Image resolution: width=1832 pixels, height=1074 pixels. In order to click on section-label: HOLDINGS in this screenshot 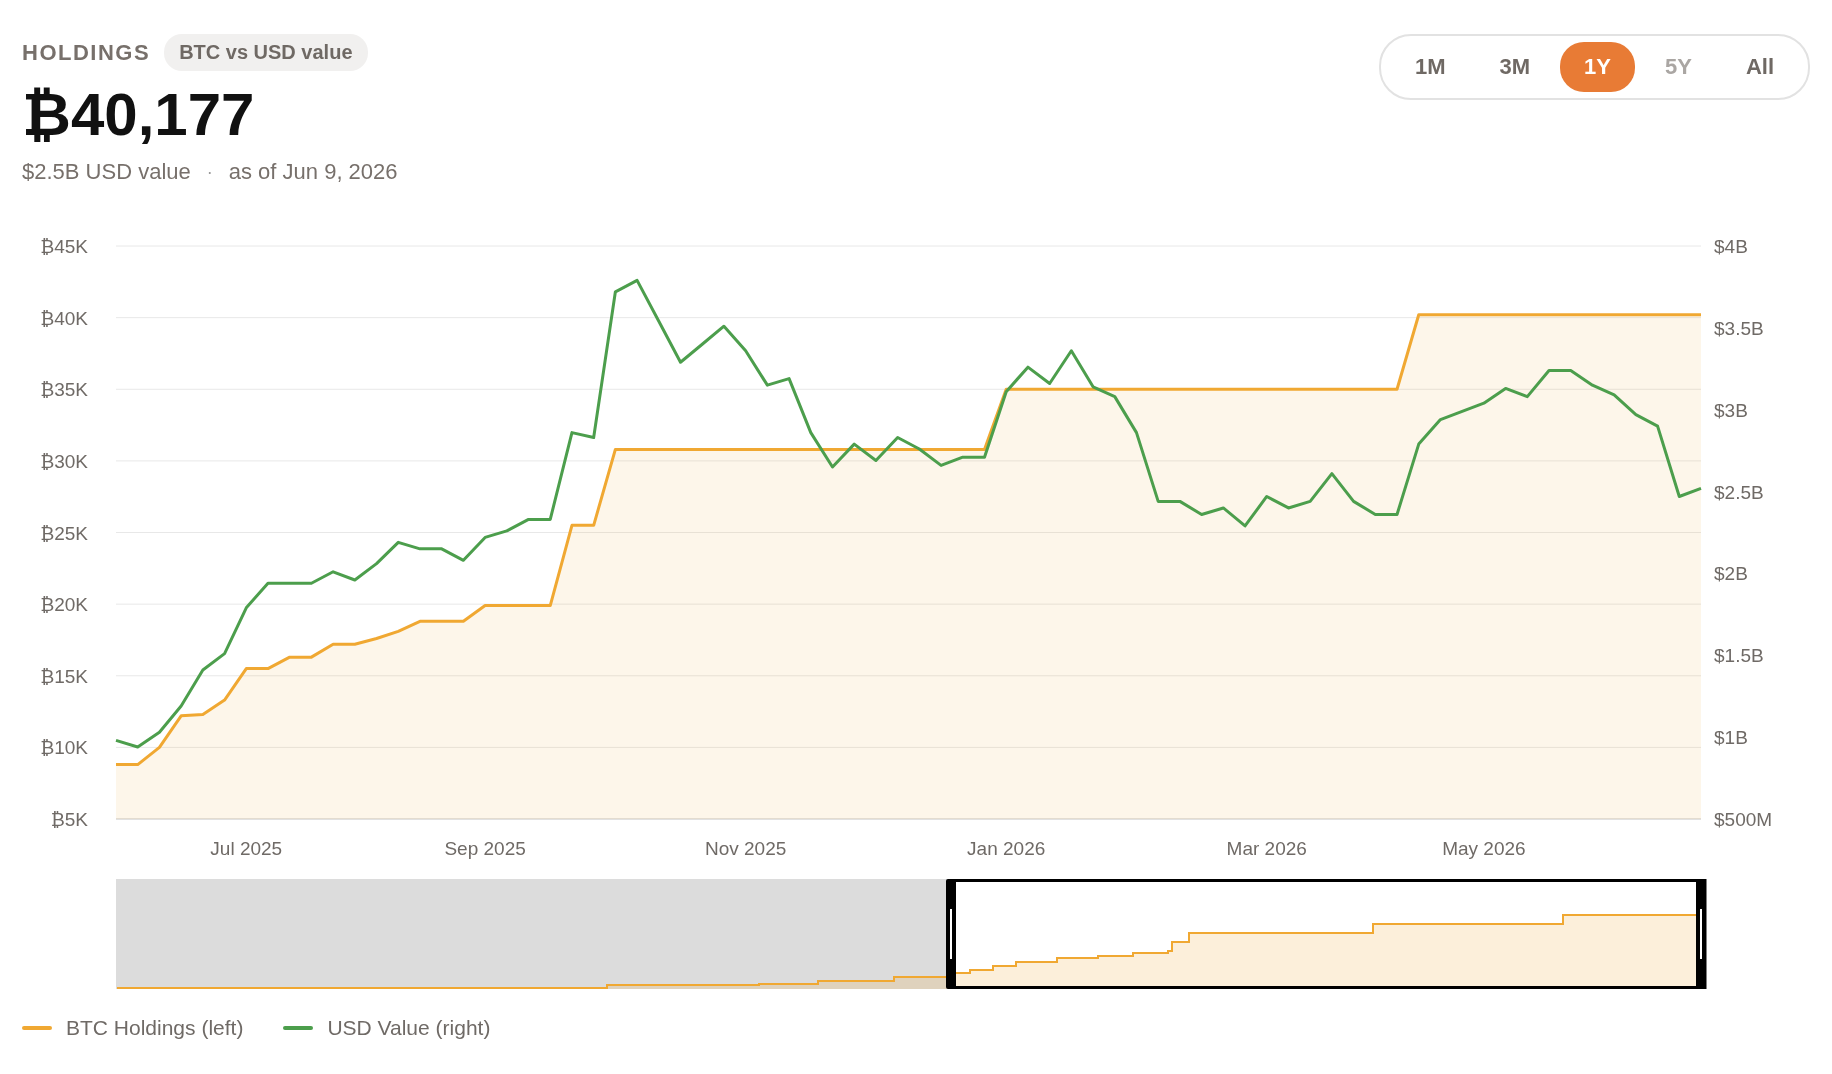, I will do `click(86, 52)`.